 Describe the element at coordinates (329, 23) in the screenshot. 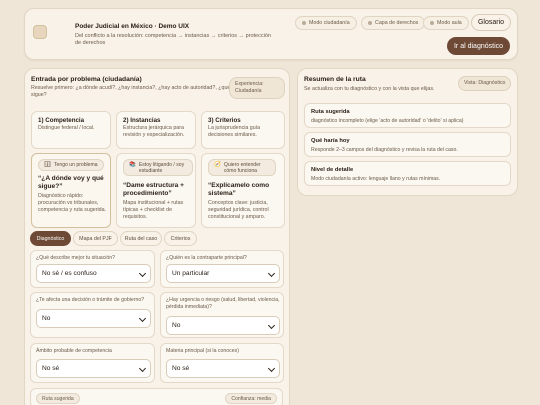

I see `mode-citizen-label: Modo ciudadanía` at that location.